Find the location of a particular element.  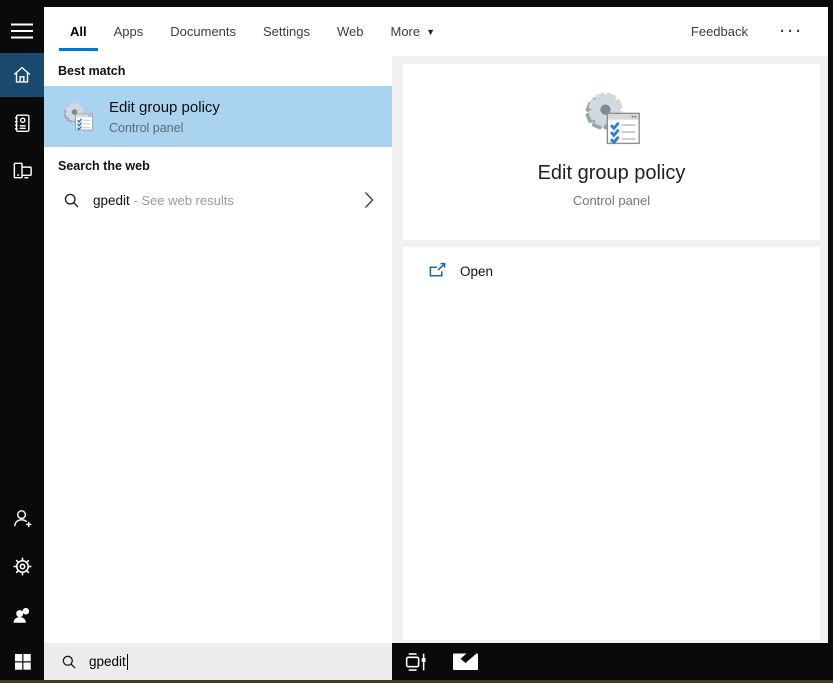

preview-card: Edit group policy Control panel is located at coordinates (611, 152).